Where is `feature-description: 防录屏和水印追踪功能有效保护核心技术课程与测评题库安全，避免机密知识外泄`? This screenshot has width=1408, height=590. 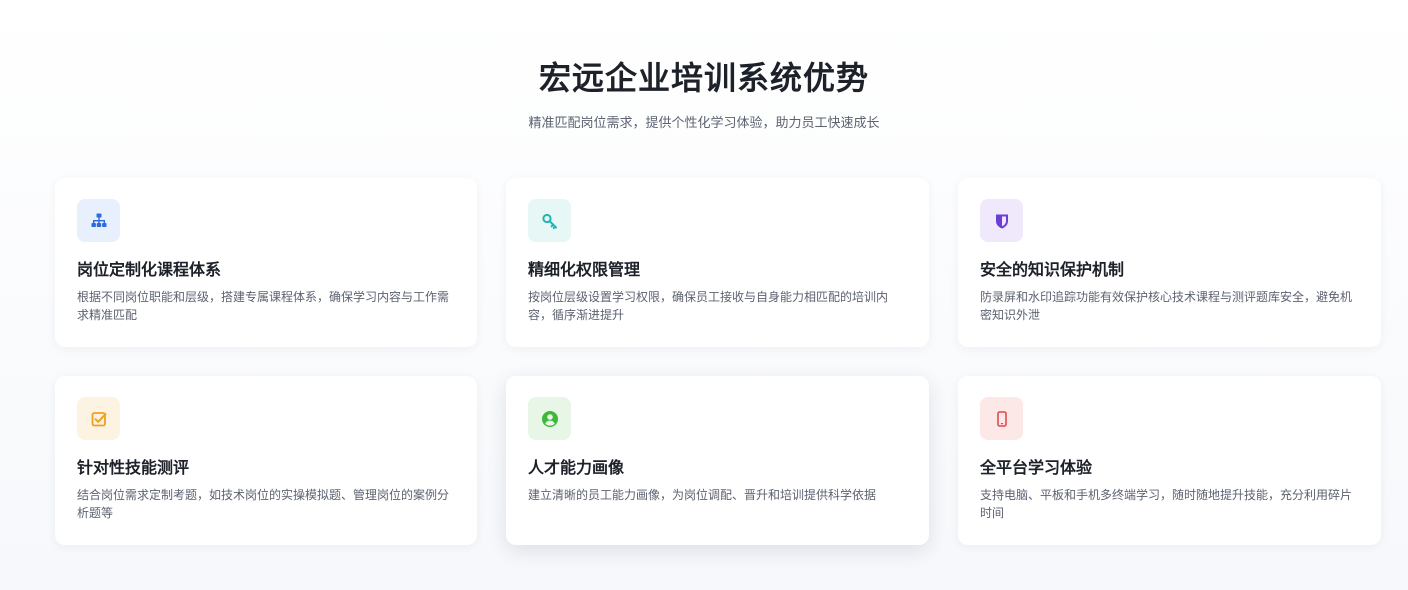
feature-description: 防录屏和水印追踪功能有效保护核心技术课程与测评题库安全，避免机密知识外泄 is located at coordinates (1166, 306).